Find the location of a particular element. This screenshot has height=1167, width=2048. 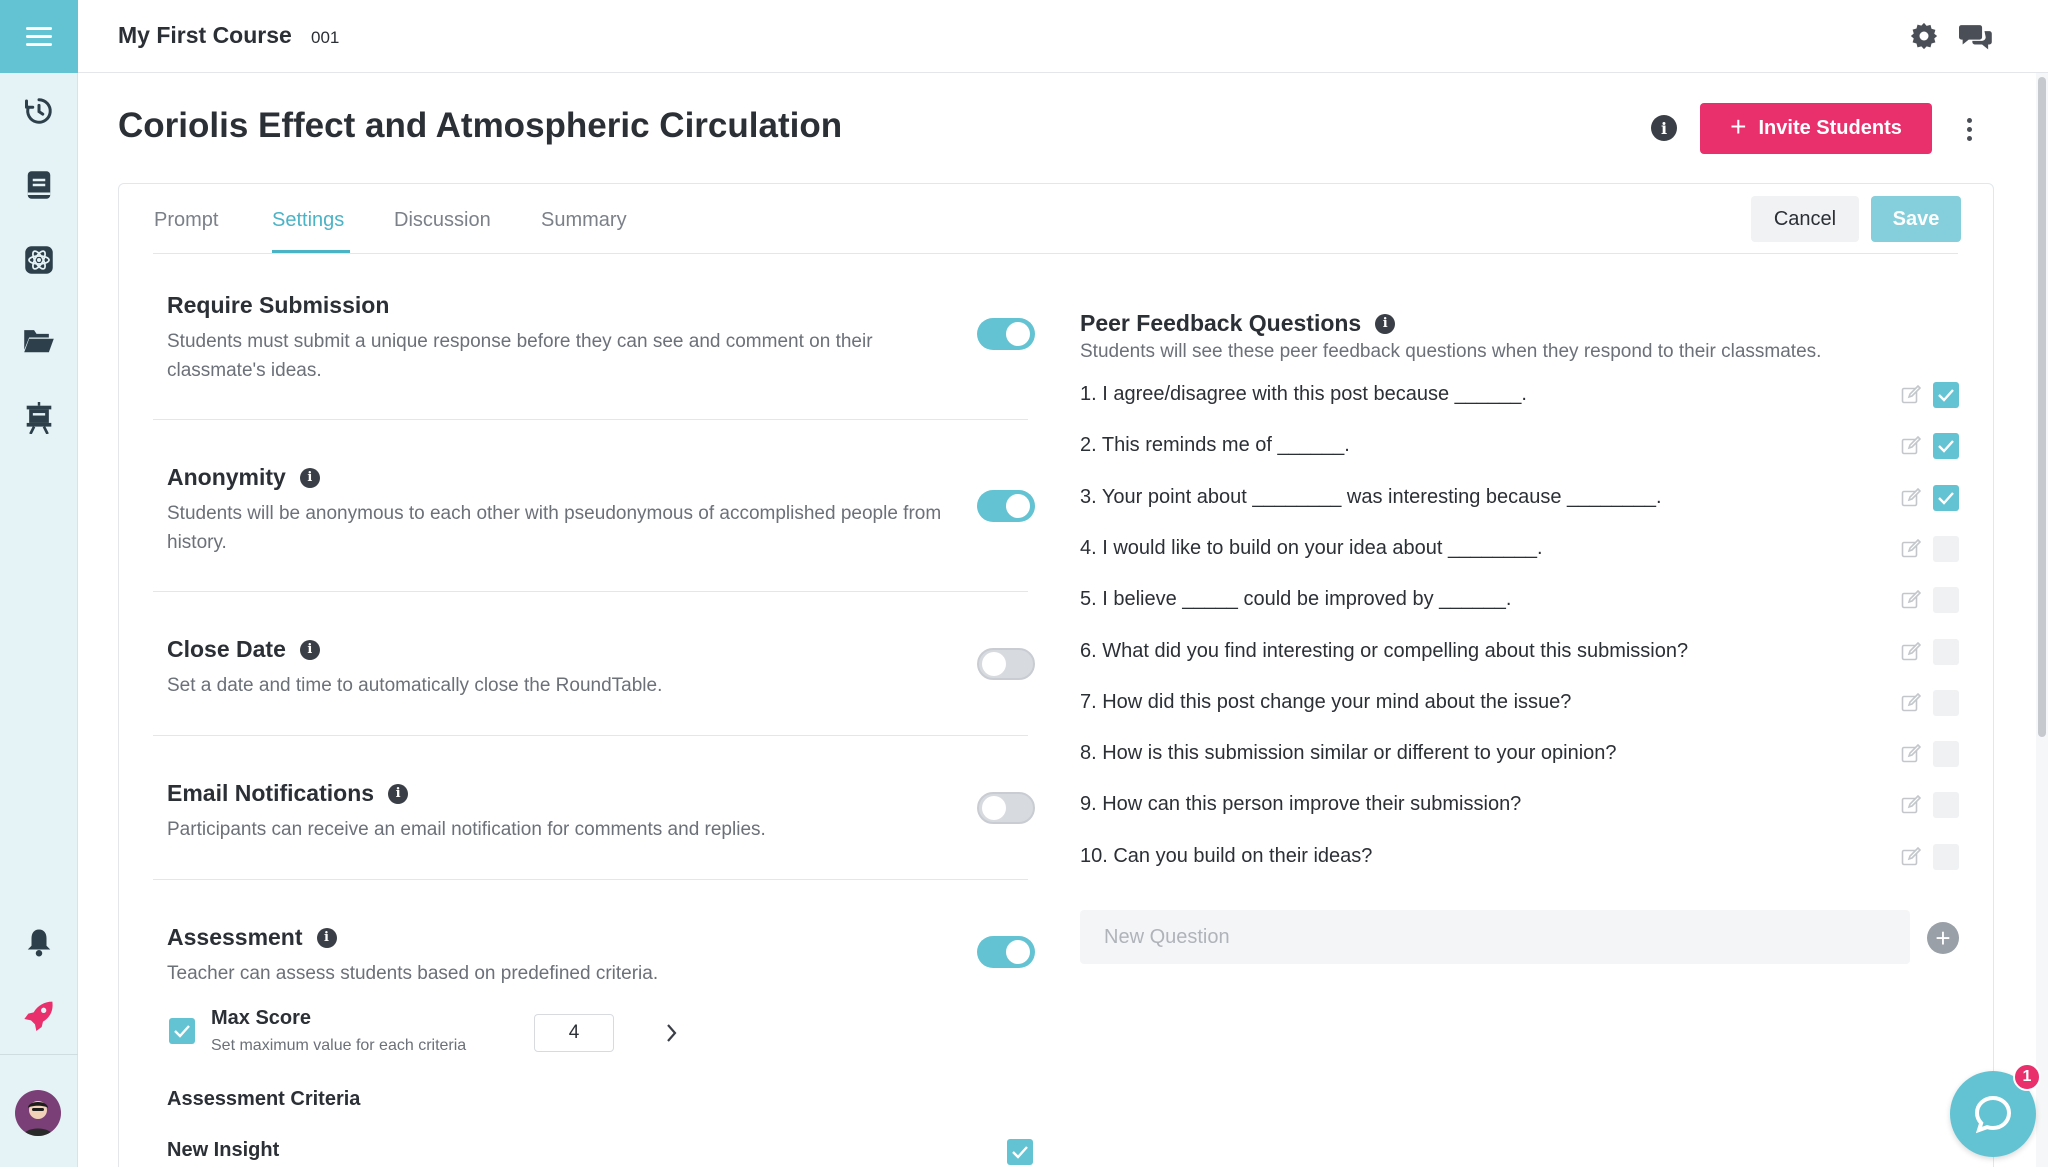

max-score-input is located at coordinates (574, 1033).